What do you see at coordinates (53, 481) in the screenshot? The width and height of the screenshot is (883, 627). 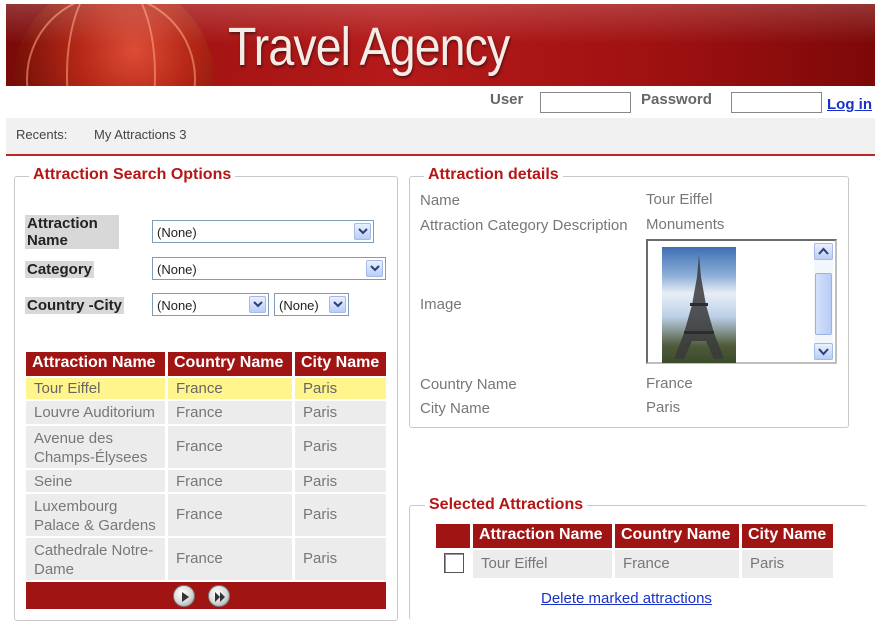 I see `cell-attraction: Seine` at bounding box center [53, 481].